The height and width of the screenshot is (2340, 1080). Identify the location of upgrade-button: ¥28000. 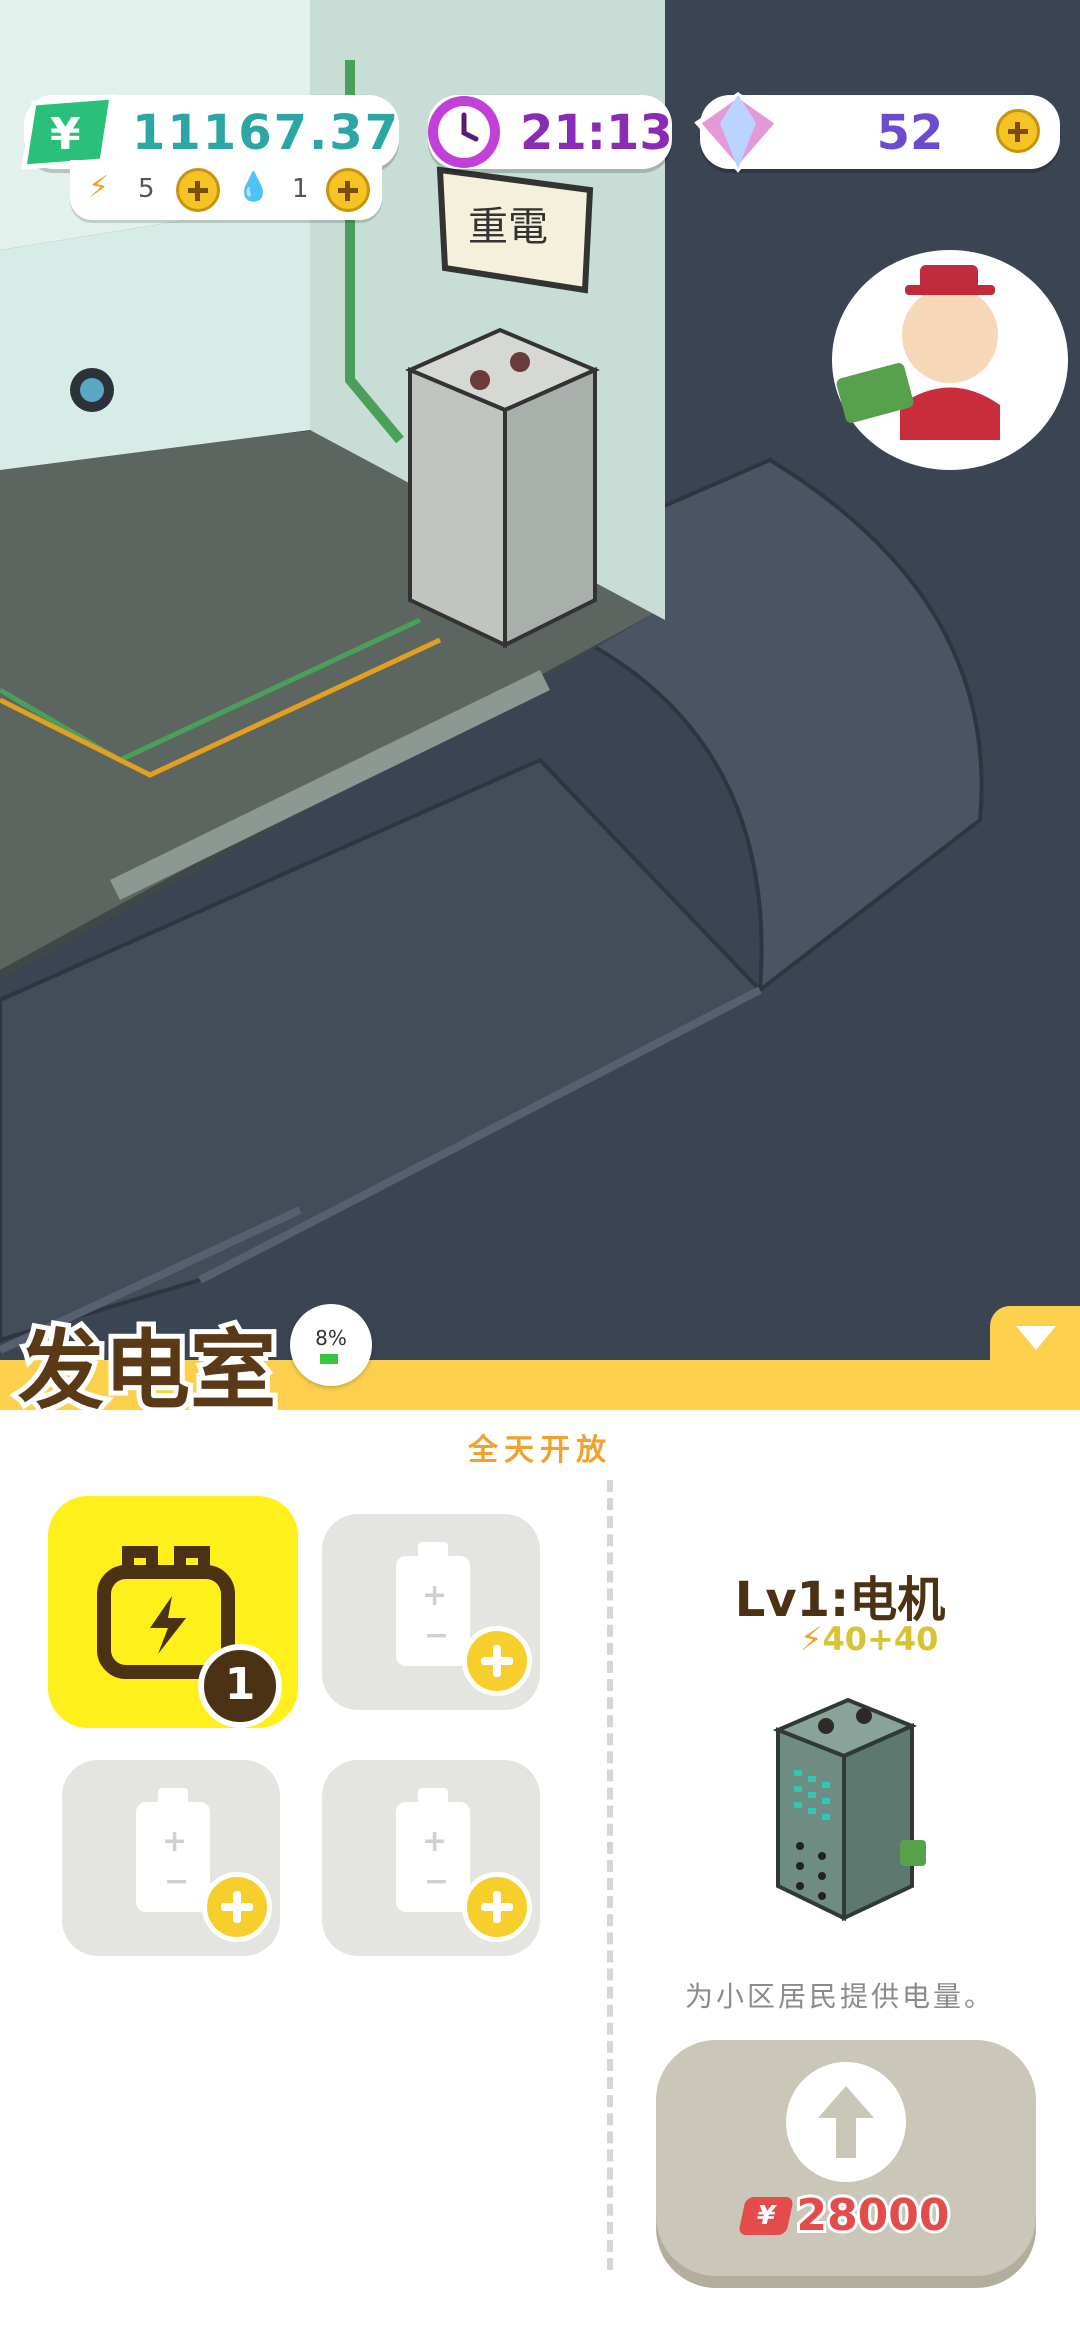
(846, 2158).